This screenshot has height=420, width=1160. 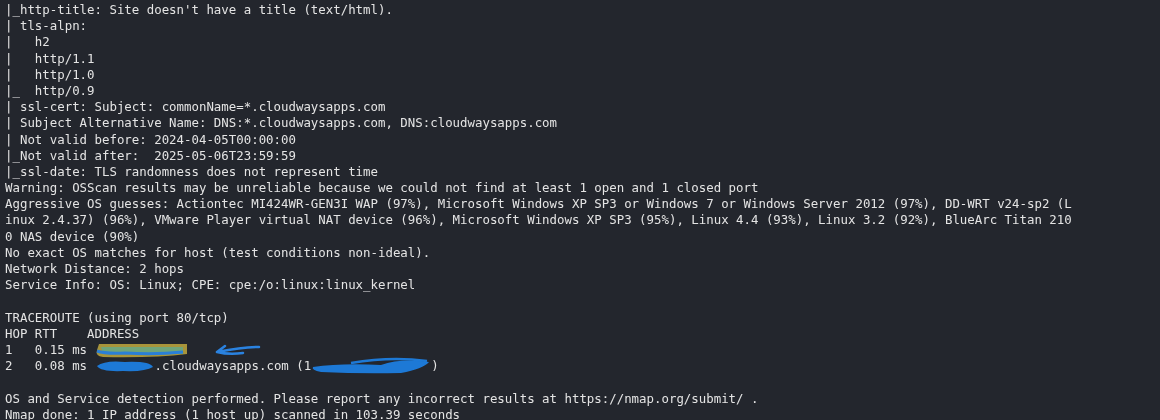 I want to click on terminal-text: 1 0.15 ms, so click(x=47, y=350).